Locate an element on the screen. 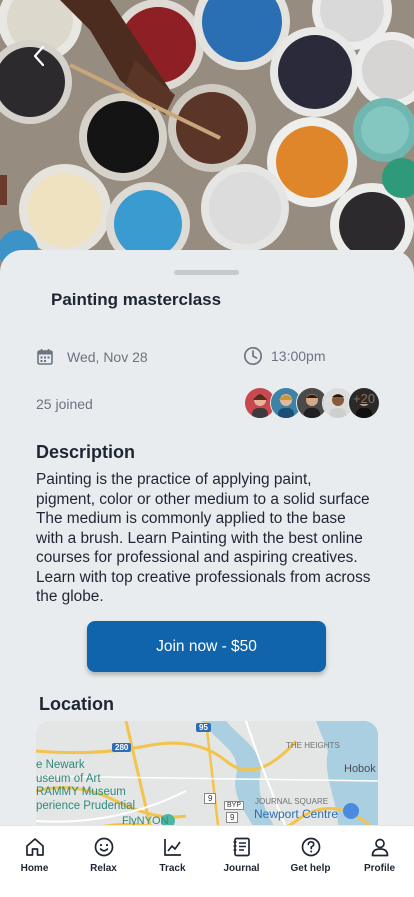 The image size is (414, 897). map-label: JOURNAL SQUARE is located at coordinates (292, 801).